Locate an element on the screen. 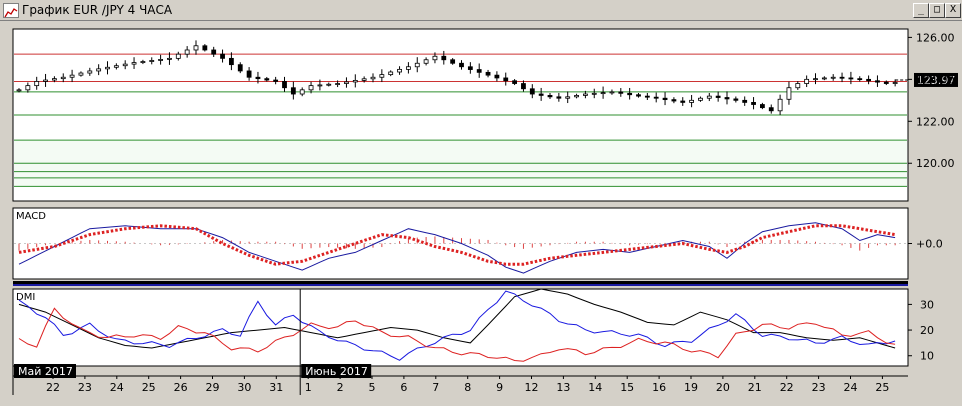 The height and width of the screenshot is (406, 962). minimize-button: _ is located at coordinates (921, 10).